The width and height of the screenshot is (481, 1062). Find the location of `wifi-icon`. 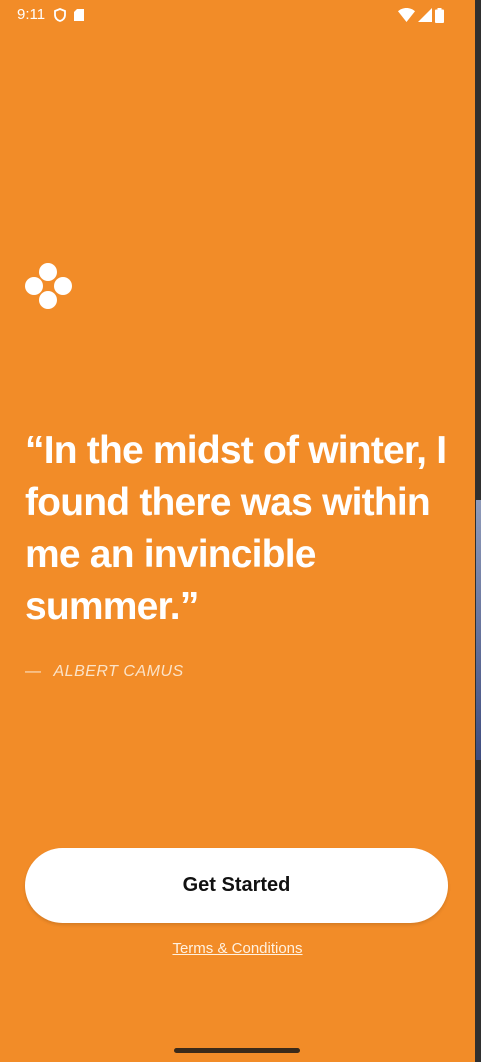

wifi-icon is located at coordinates (406, 15).